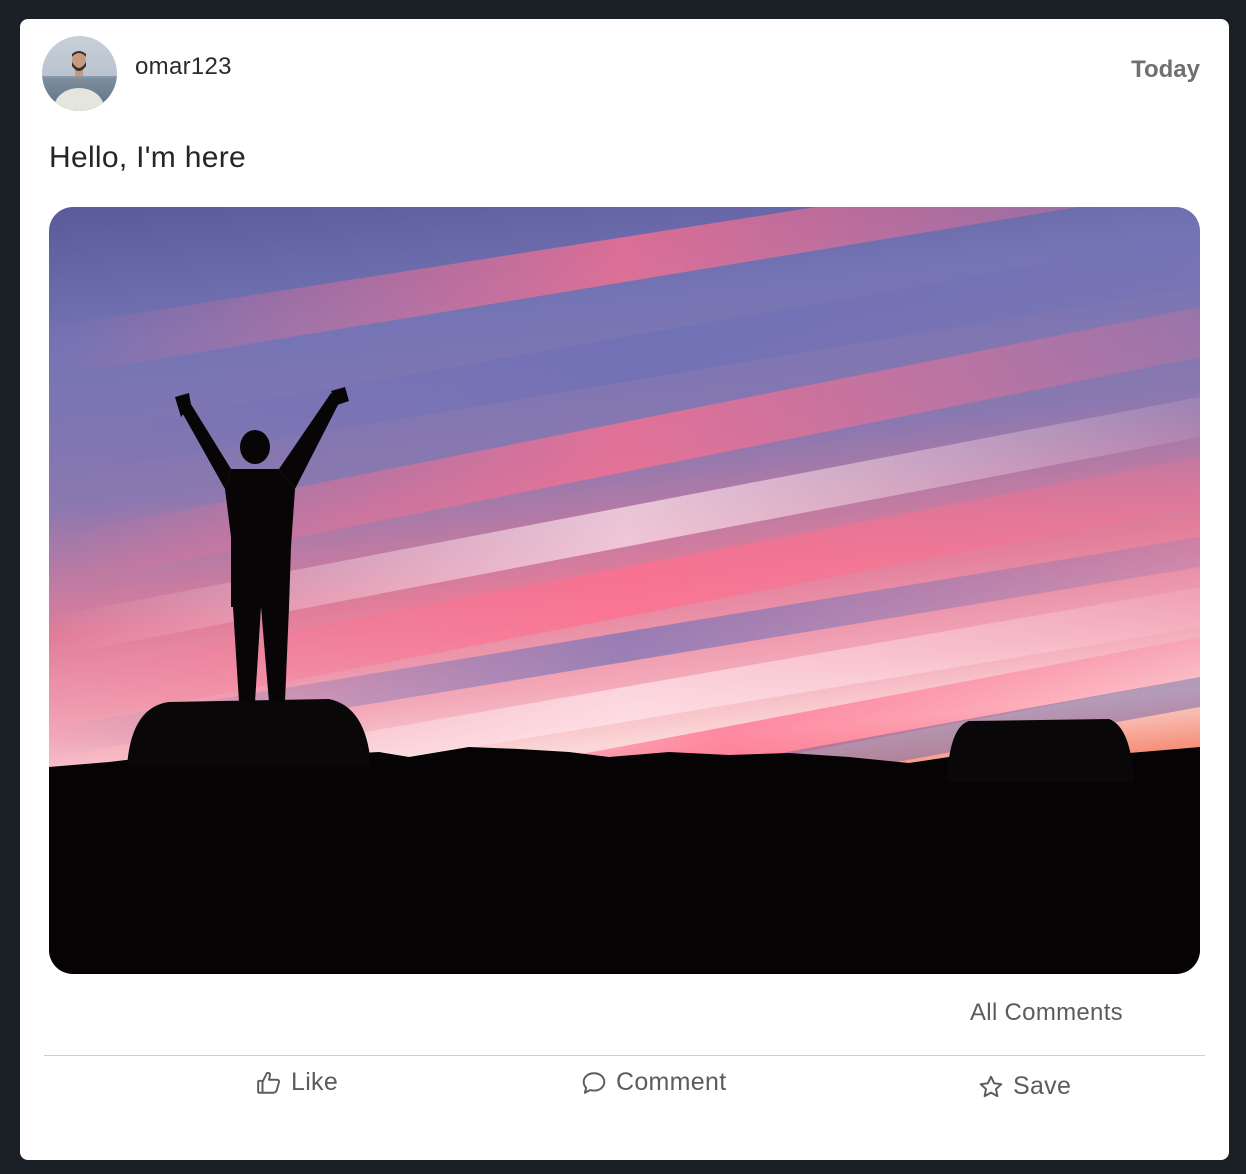 The image size is (1246, 1174). What do you see at coordinates (147, 157) in the screenshot?
I see `post-text: Hello, I'm here` at bounding box center [147, 157].